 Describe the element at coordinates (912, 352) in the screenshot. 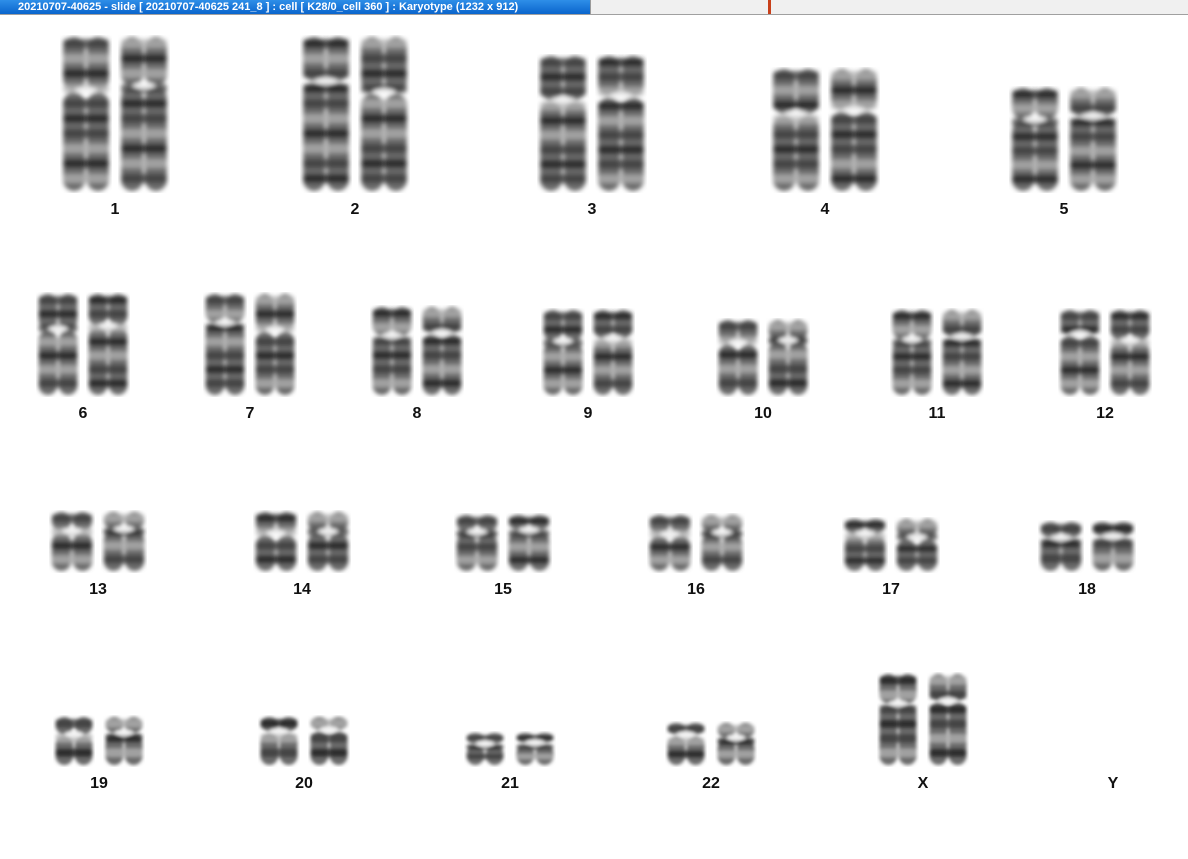

I see `chromosome-11-a` at that location.